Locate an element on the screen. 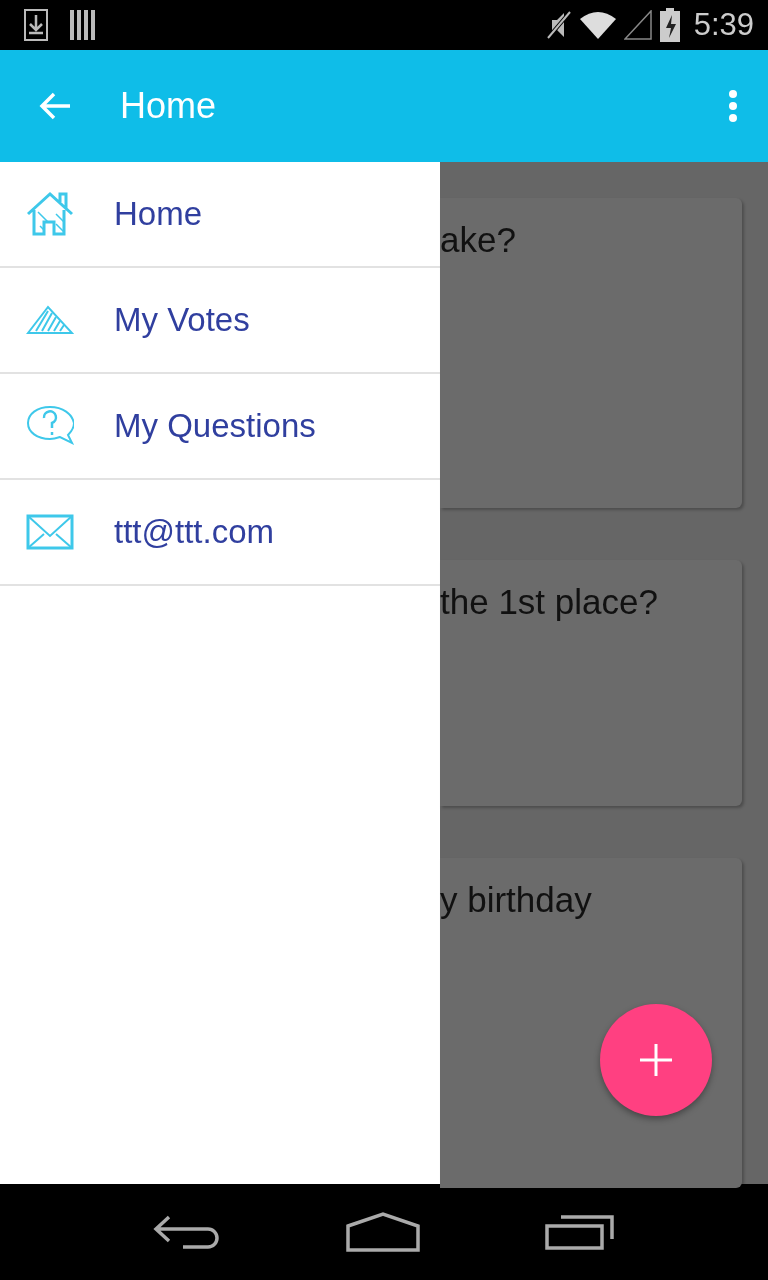 Image resolution: width=768 pixels, height=1280 pixels. recent-apps-icon is located at coordinates (580, 1232).